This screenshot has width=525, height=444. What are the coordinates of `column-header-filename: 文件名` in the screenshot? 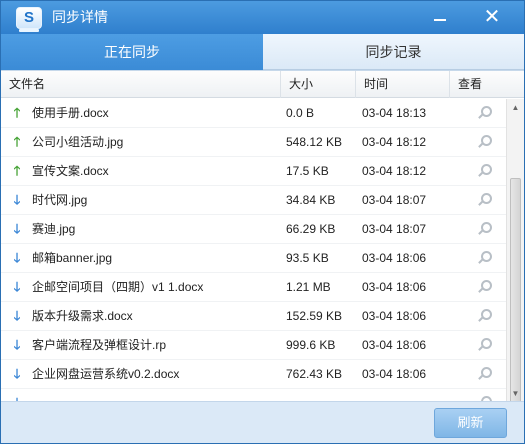 It's located at (141, 84).